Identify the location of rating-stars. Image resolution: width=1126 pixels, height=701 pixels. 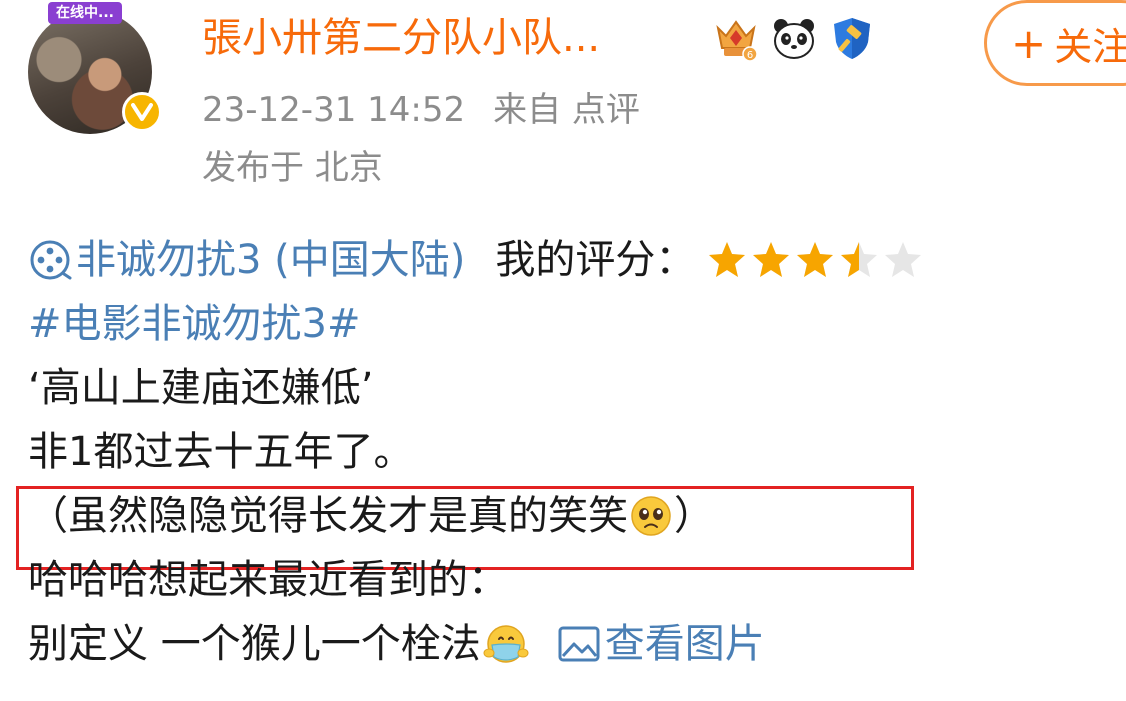
(815, 260).